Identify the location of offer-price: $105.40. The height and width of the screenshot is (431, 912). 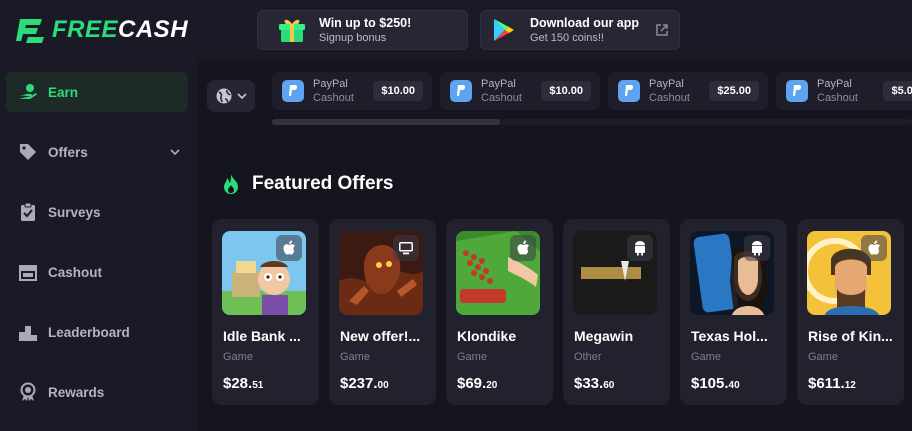
(715, 384).